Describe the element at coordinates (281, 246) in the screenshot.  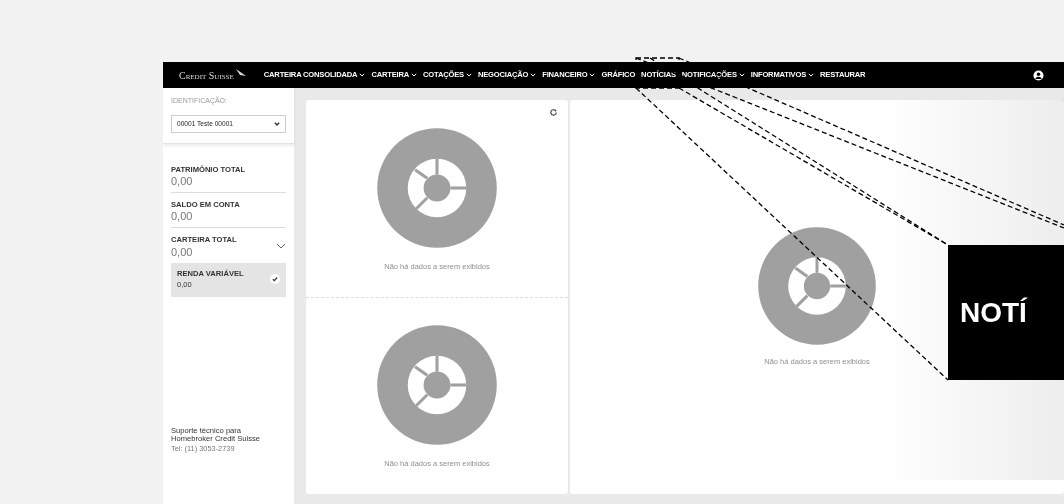
I see `chevron-icon` at that location.